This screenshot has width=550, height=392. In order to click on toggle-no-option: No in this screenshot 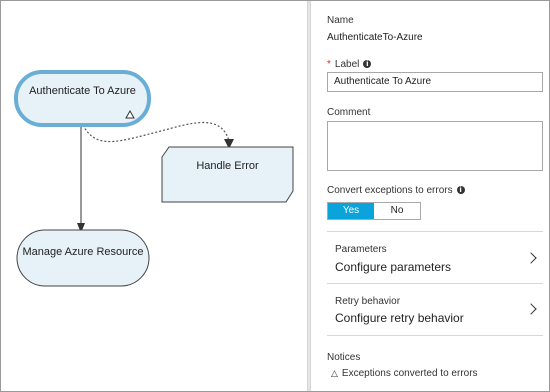, I will do `click(397, 211)`.